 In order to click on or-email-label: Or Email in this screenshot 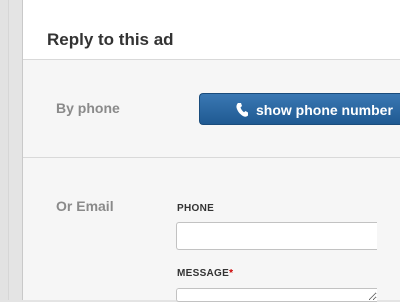, I will do `click(85, 206)`.